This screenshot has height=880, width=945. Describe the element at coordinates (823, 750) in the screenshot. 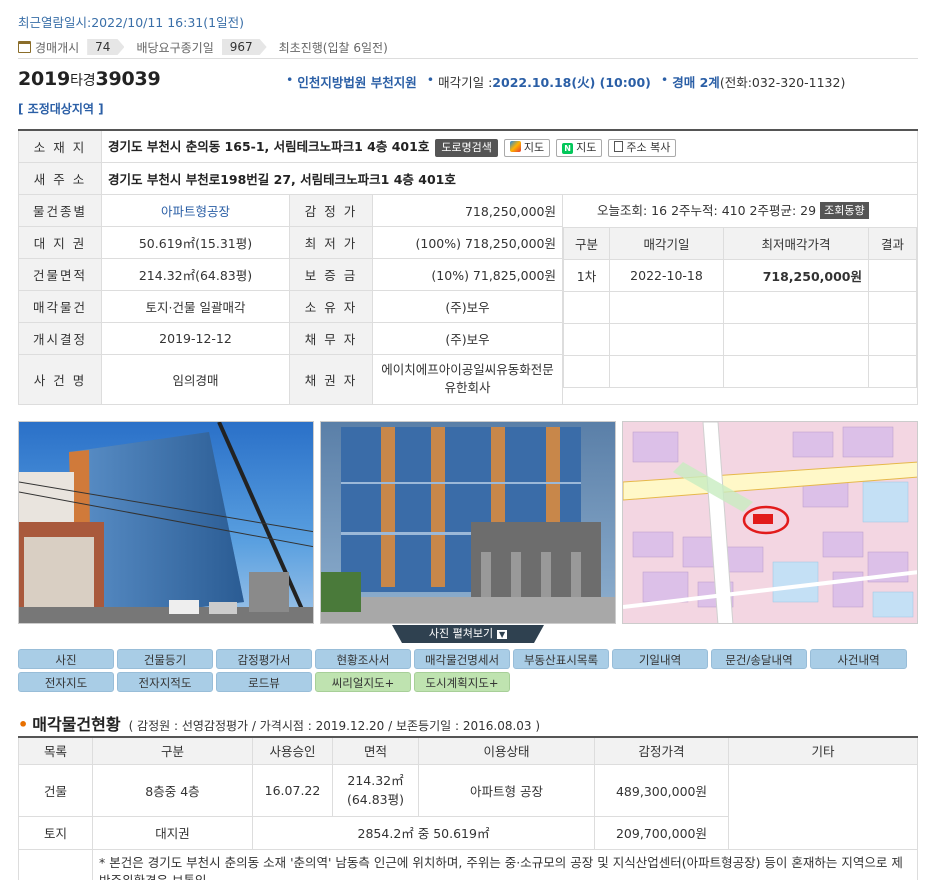

I see `prop-header: 기타` at that location.